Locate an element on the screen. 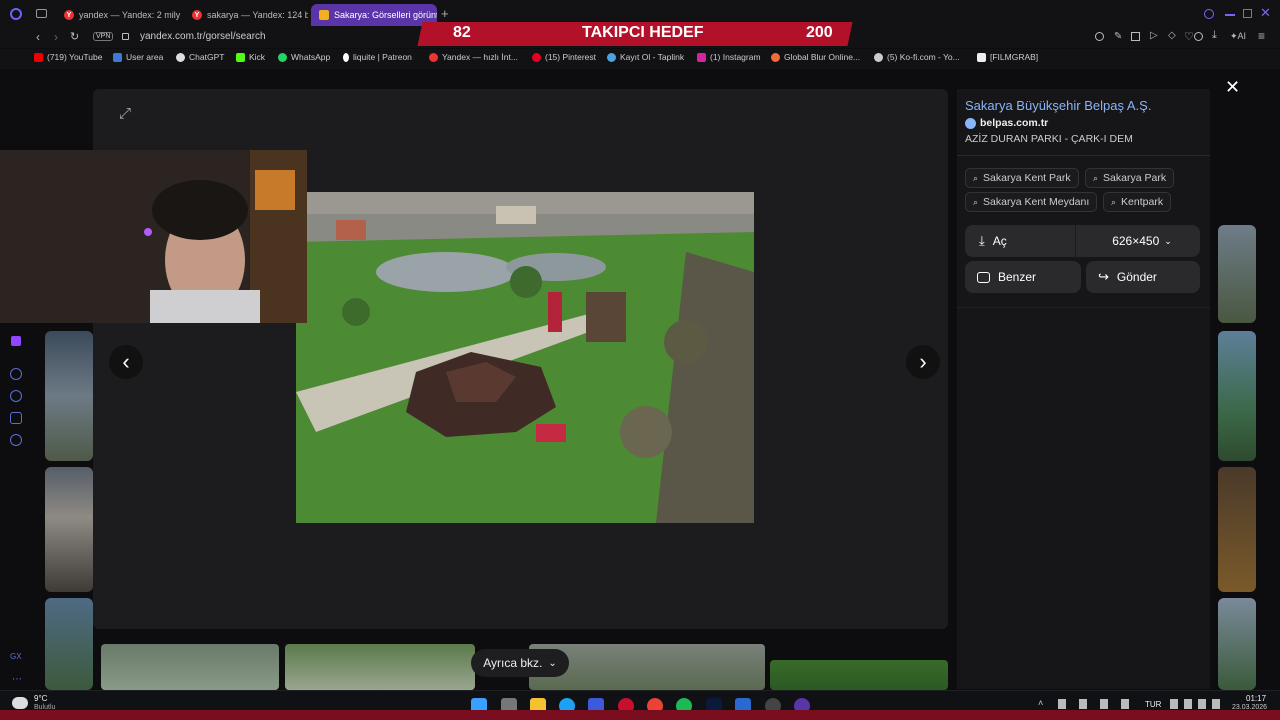 The image size is (1280, 720). whatsapp-icon is located at coordinates (282, 57).